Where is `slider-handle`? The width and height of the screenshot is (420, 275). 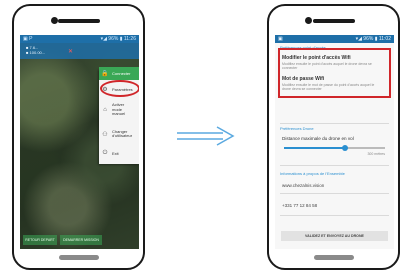
slider-handle is located at coordinates (344, 147).